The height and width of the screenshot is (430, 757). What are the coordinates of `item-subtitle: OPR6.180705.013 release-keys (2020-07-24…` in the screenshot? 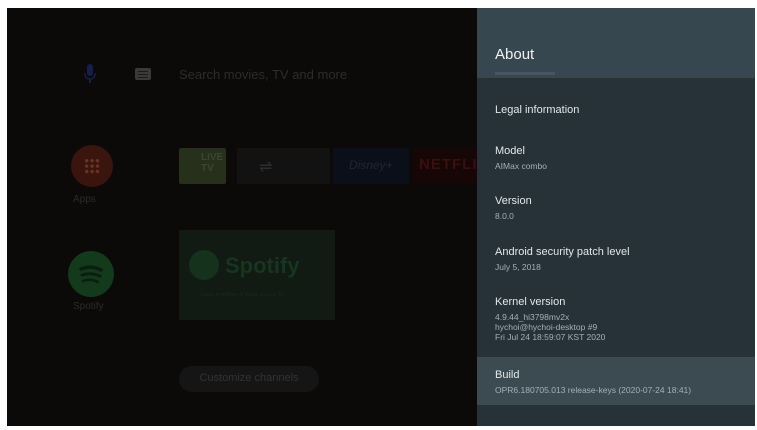 It's located at (593, 390).